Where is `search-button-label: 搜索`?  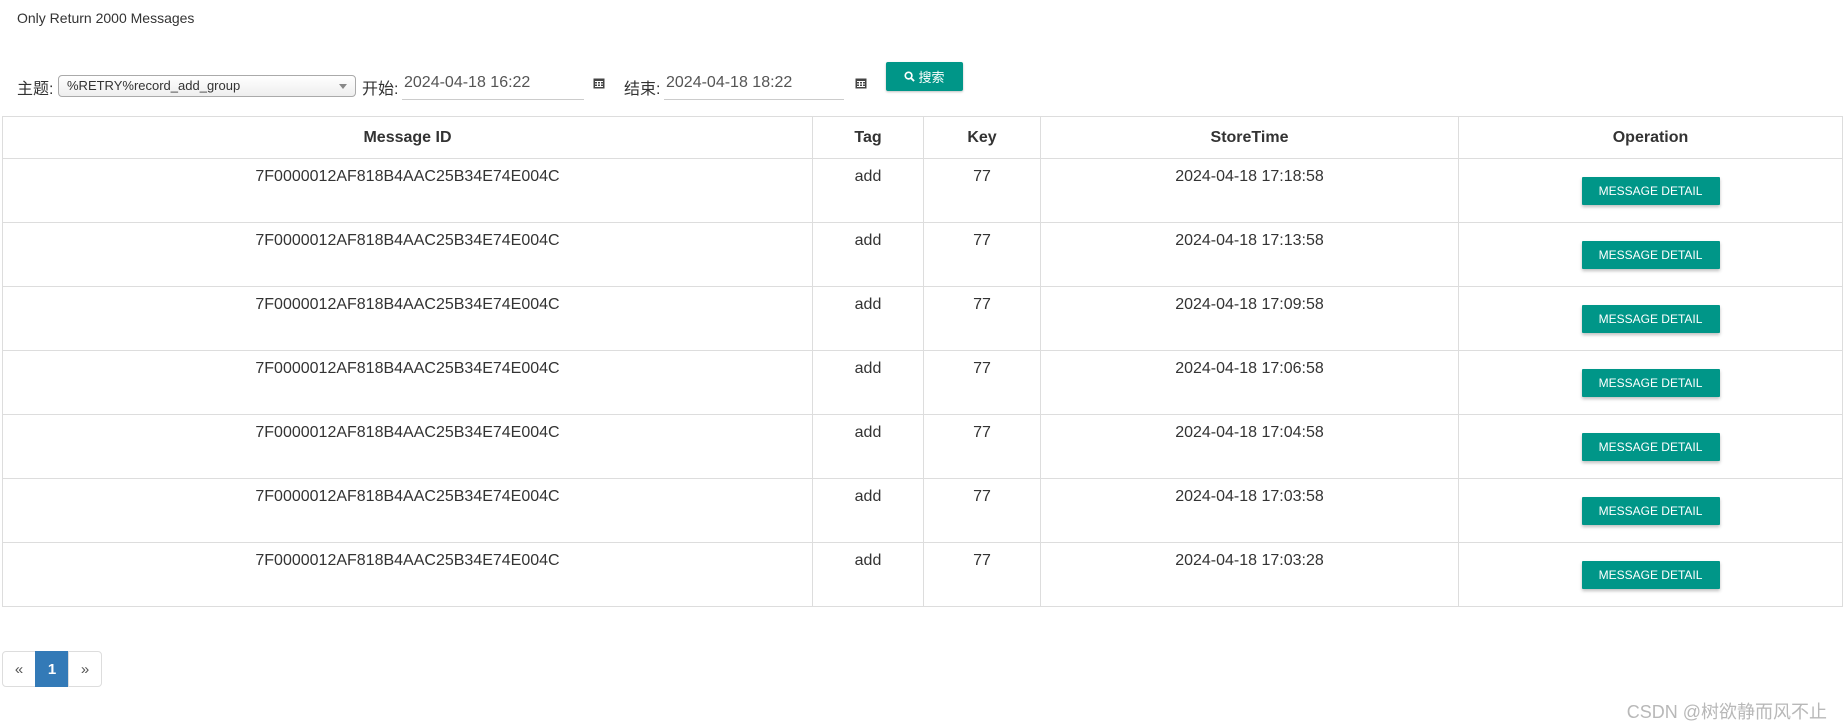 search-button-label: 搜索 is located at coordinates (931, 77).